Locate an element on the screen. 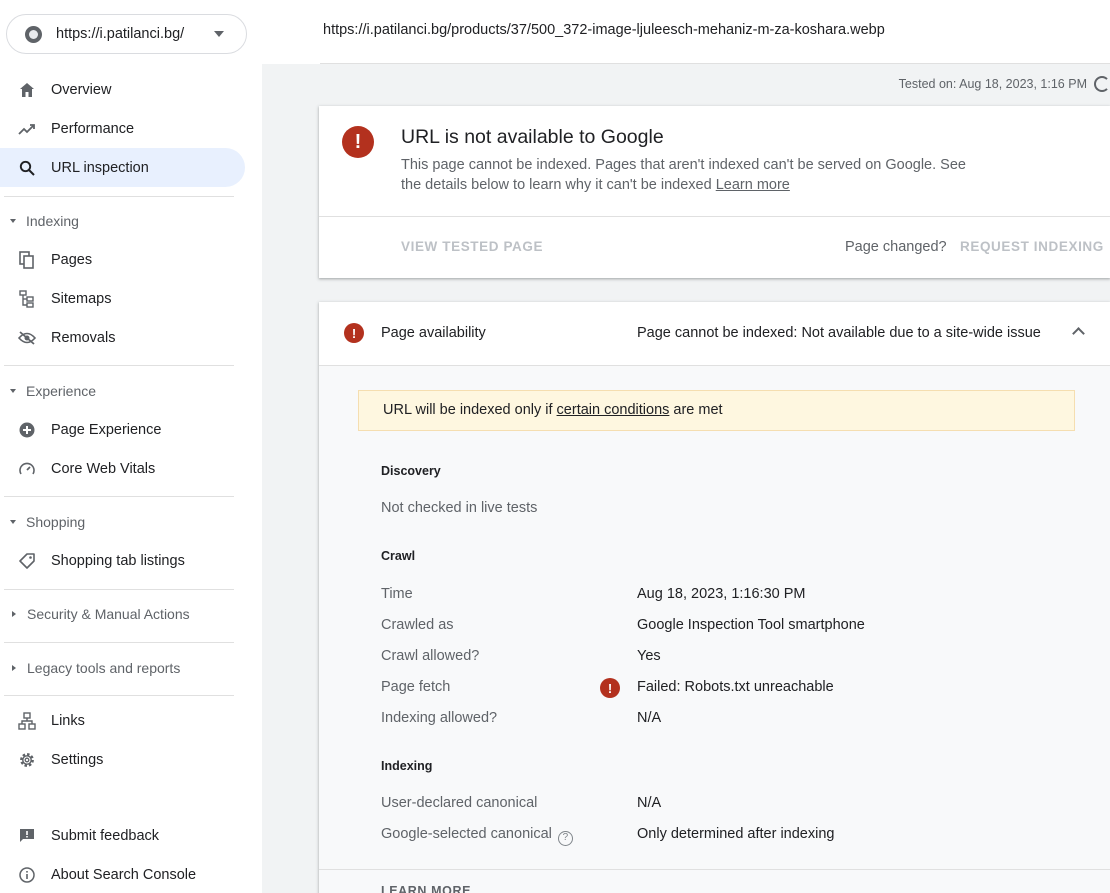 The height and width of the screenshot is (893, 1110). property-url: https://i.patilanci.bg/ is located at coordinates (120, 34).